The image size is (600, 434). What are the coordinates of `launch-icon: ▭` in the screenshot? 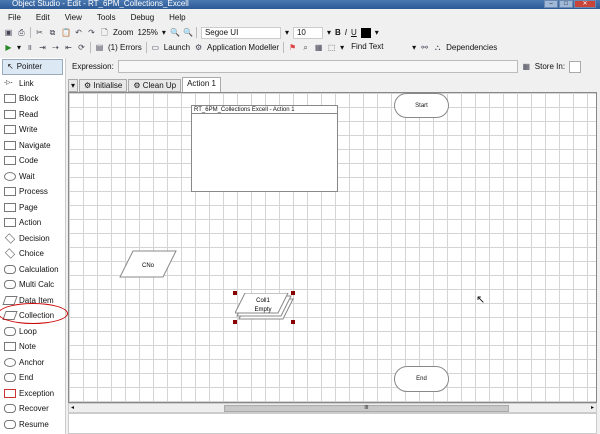 It's located at (155, 47).